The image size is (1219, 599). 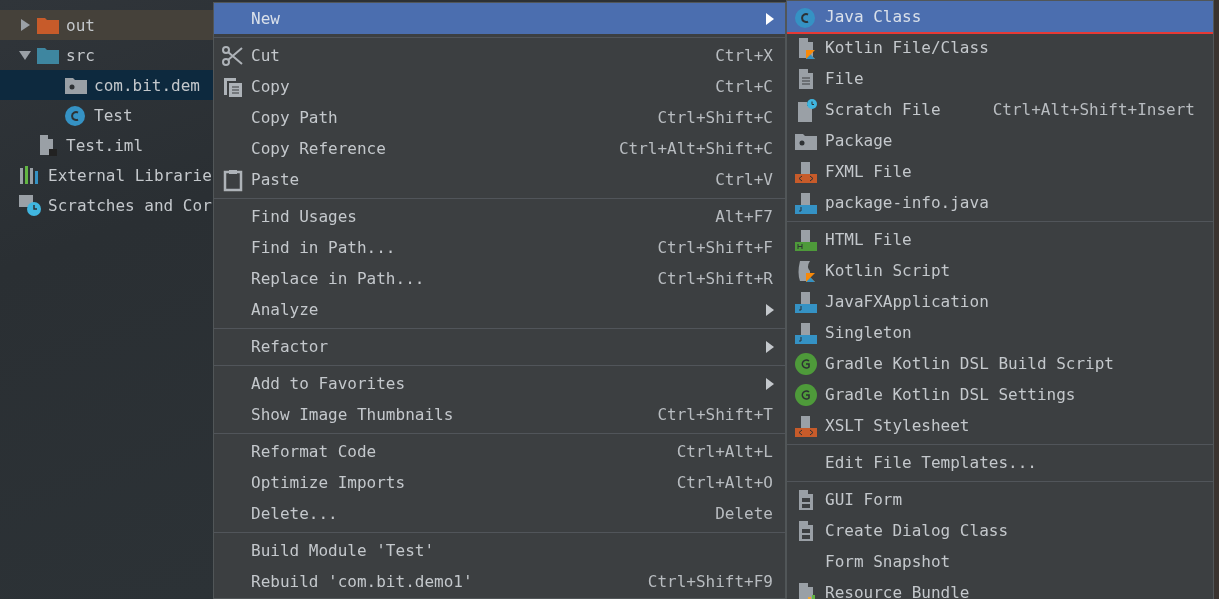 What do you see at coordinates (499, 179) in the screenshot?
I see `menu-item: Paste Ctrl+V` at bounding box center [499, 179].